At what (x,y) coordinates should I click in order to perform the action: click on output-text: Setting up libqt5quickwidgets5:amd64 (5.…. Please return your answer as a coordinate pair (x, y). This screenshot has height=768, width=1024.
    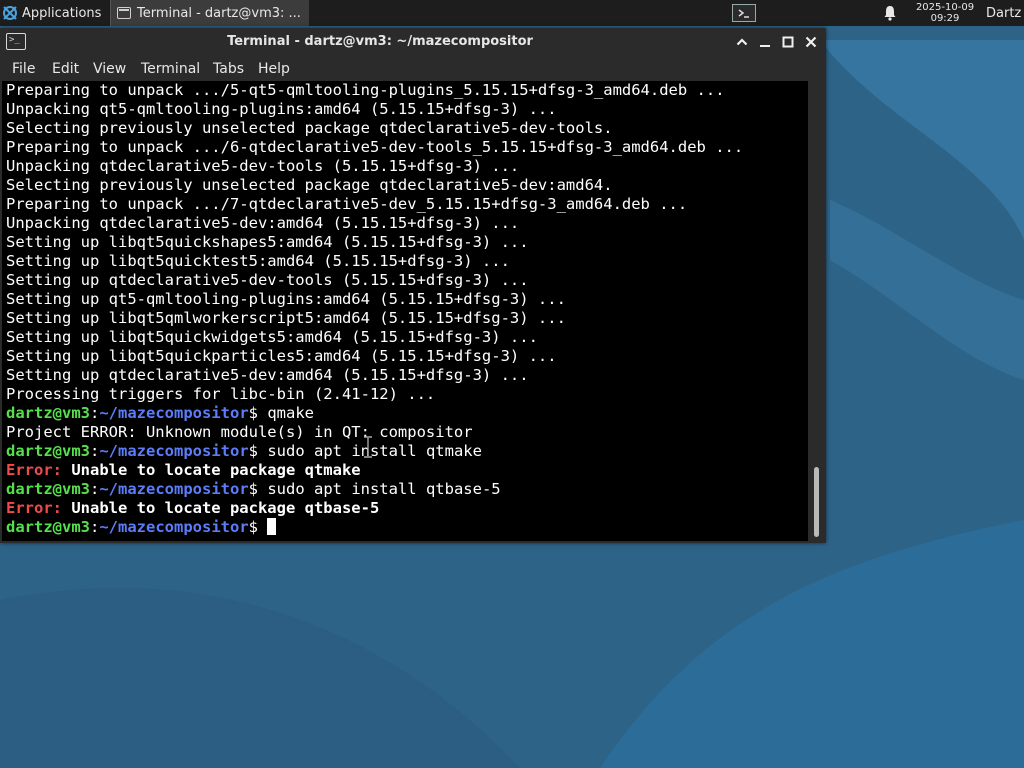
    Looking at the image, I should click on (272, 337).